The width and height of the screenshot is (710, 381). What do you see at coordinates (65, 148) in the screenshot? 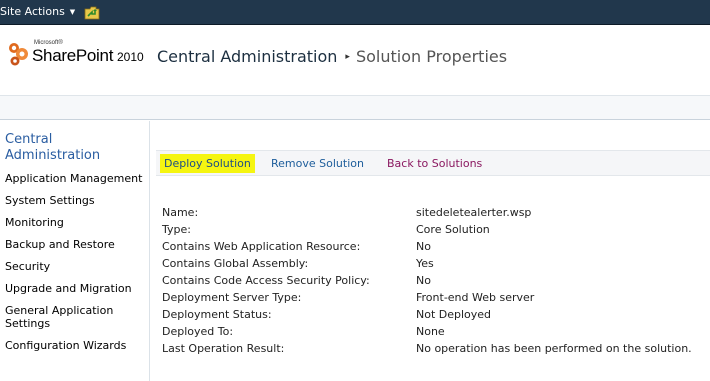
I see `nav-heading-central-administration: Central Administration` at bounding box center [65, 148].